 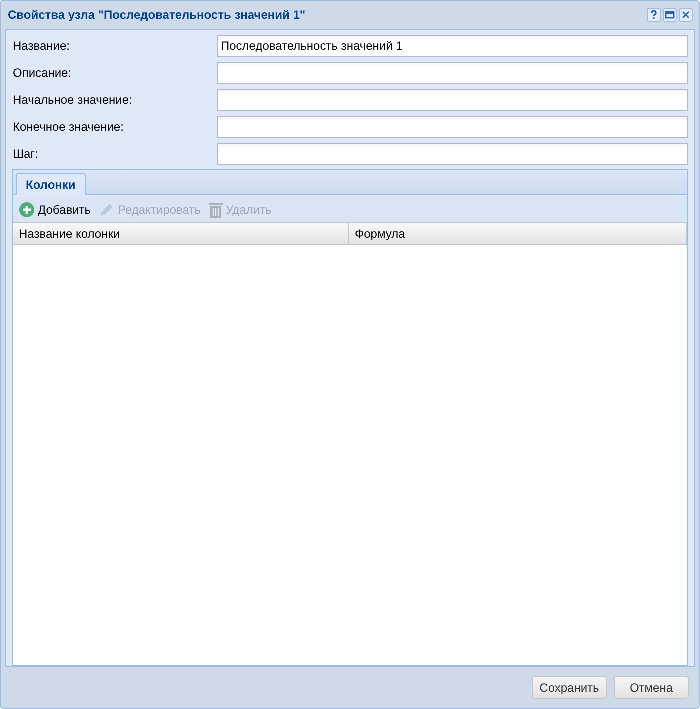 What do you see at coordinates (157, 15) in the screenshot?
I see `window-title: Свойства узла "Последовательность значений 1"` at bounding box center [157, 15].